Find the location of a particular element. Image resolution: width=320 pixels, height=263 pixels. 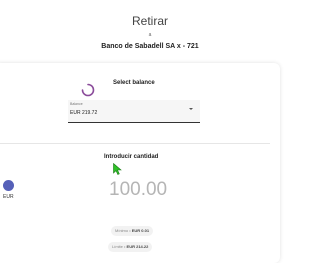

currency-flag-icon is located at coordinates (8, 185).